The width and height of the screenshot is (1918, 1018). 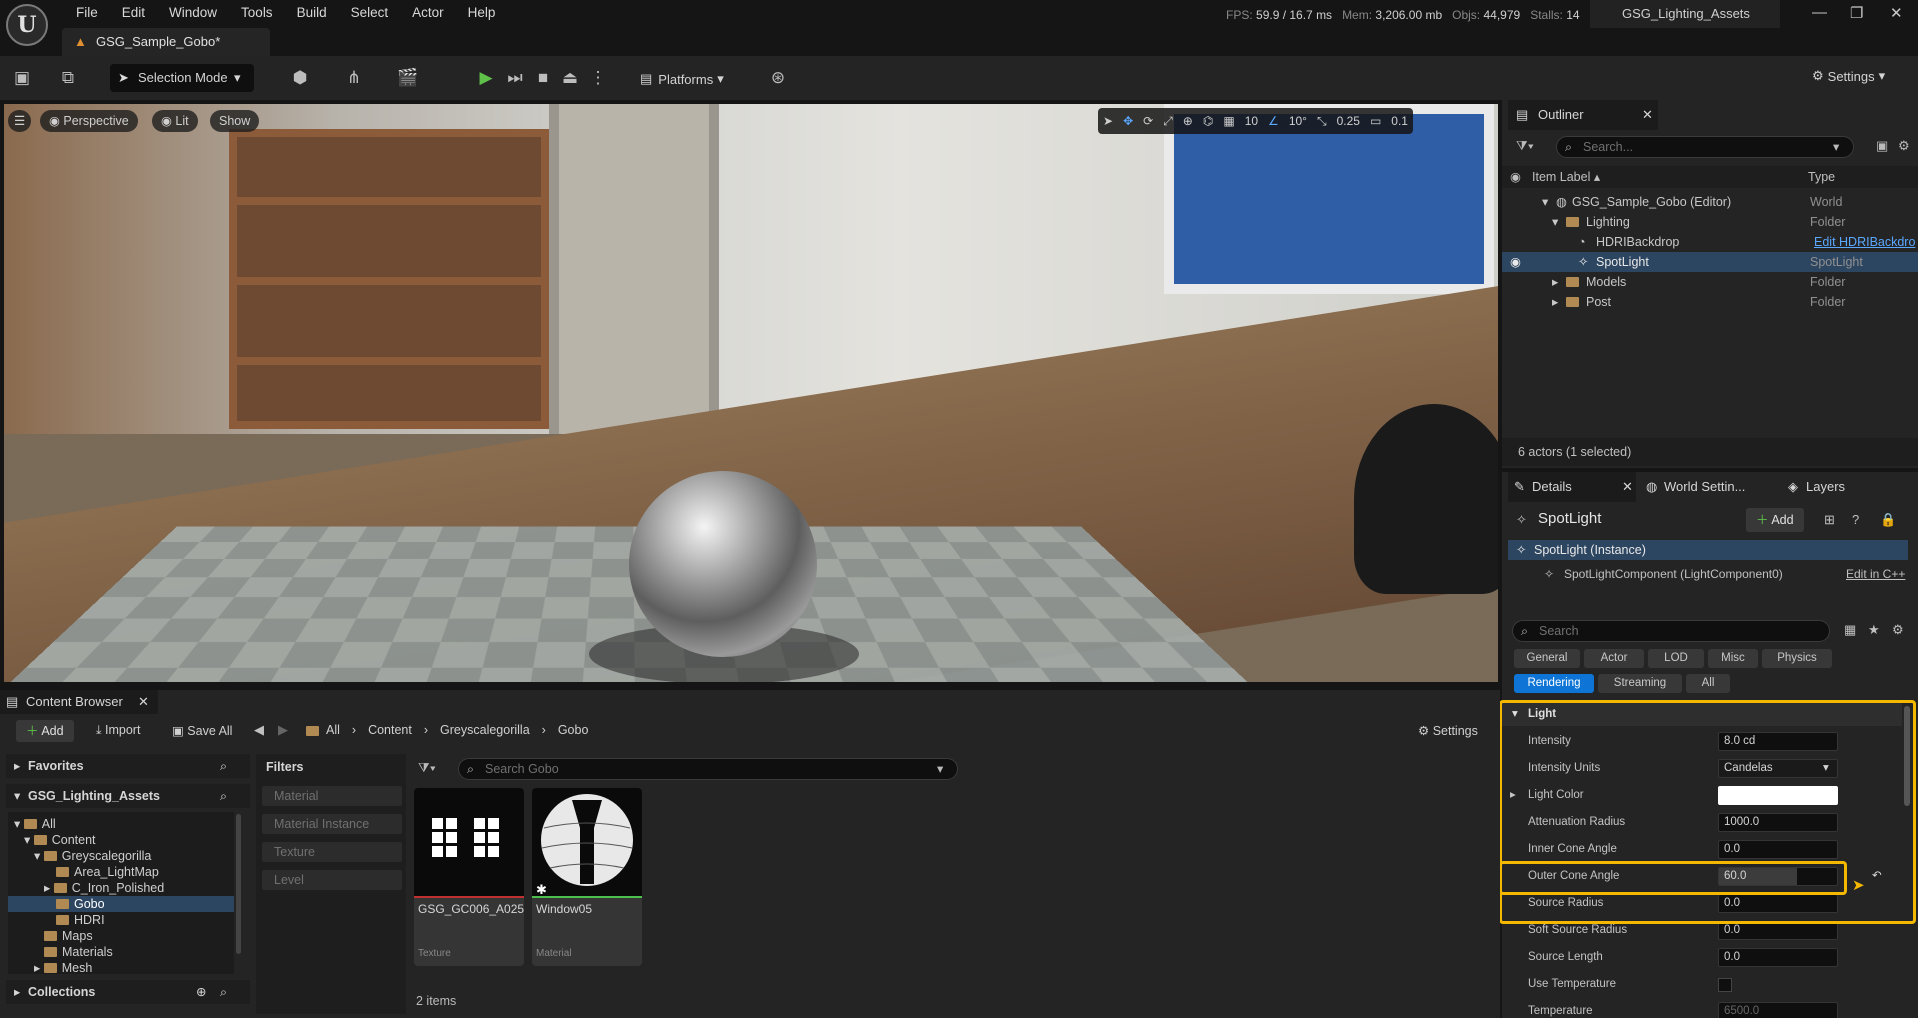 What do you see at coordinates (1856, 13) in the screenshot?
I see `maximize-icon: ❐` at bounding box center [1856, 13].